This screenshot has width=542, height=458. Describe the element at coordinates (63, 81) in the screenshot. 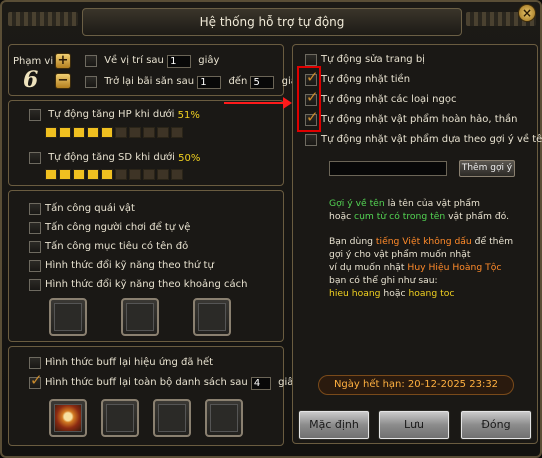

I see `range-minus-button: −` at that location.